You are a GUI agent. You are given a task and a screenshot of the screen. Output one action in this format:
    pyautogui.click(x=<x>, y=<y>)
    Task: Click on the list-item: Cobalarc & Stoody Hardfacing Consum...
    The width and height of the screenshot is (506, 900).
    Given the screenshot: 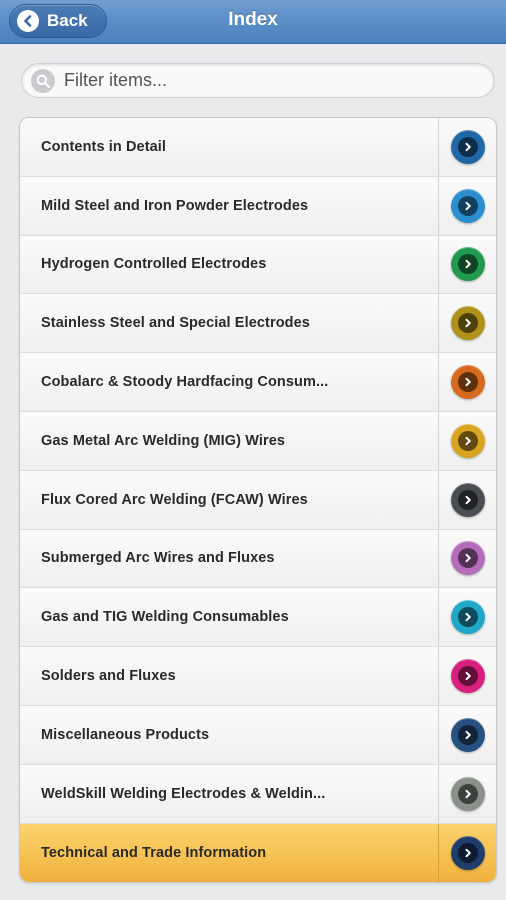 What is the action you would take?
    pyautogui.click(x=258, y=382)
    